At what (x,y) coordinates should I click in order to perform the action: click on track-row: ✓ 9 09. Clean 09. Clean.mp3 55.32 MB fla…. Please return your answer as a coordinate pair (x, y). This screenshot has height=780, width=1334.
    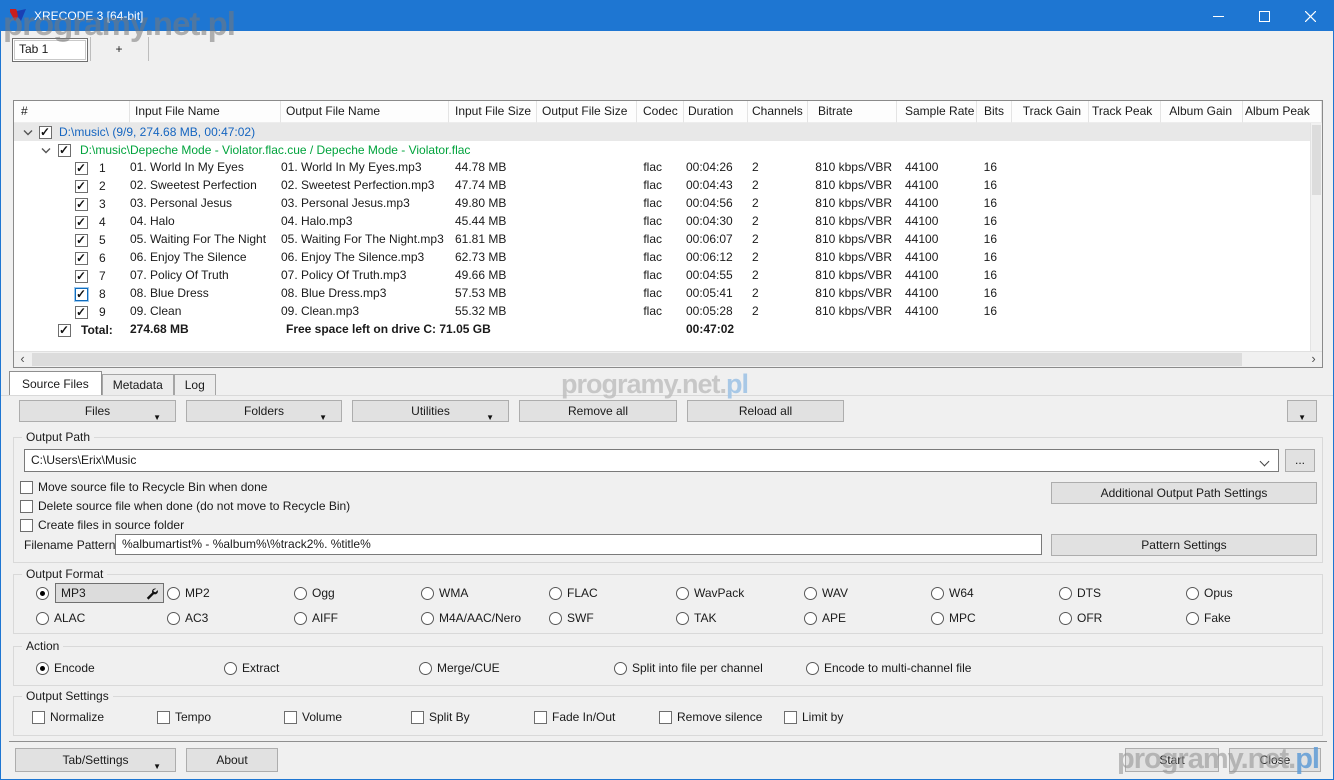
    Looking at the image, I should click on (668, 312).